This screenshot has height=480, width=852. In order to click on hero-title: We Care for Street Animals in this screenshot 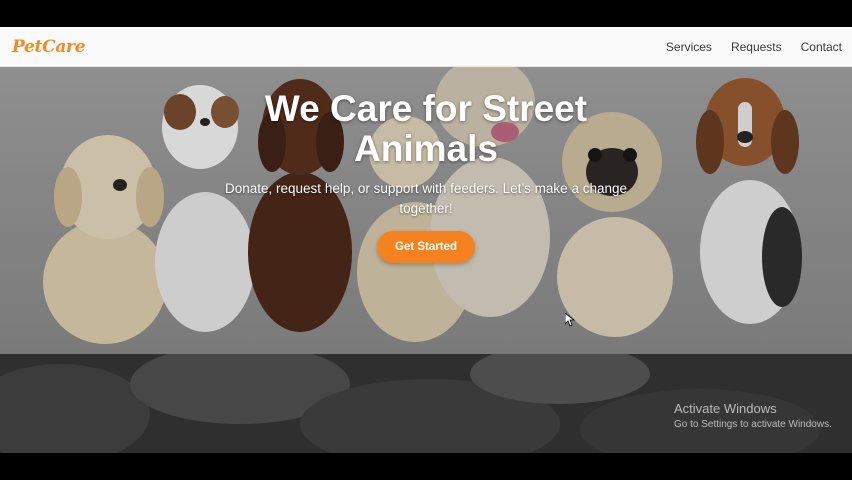, I will do `click(426, 128)`.